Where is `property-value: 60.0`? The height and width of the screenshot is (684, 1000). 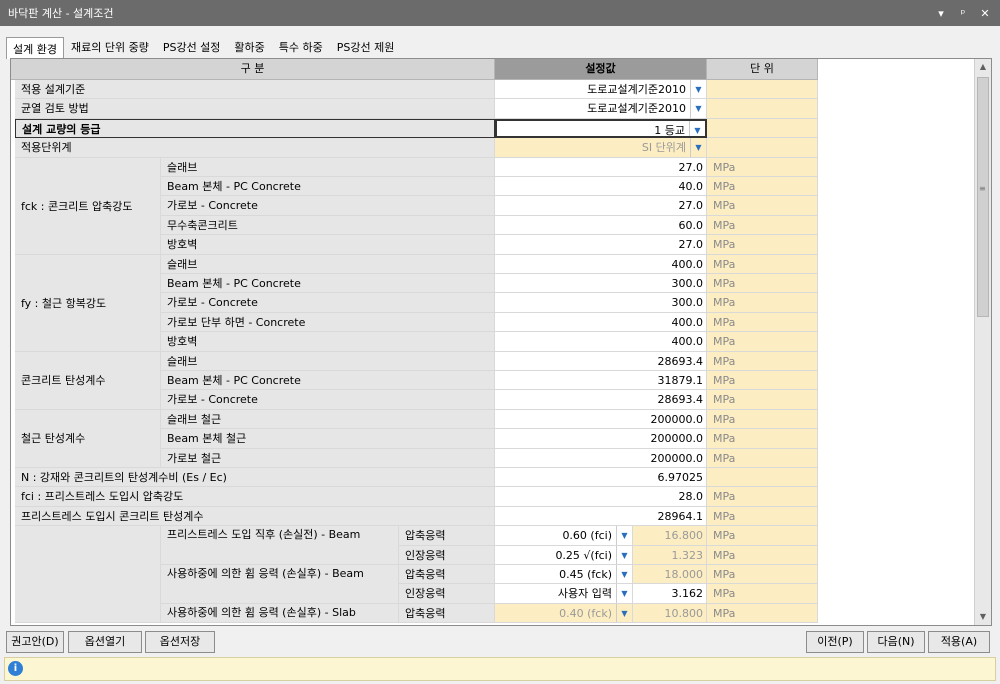
property-value: 60.0 is located at coordinates (601, 225).